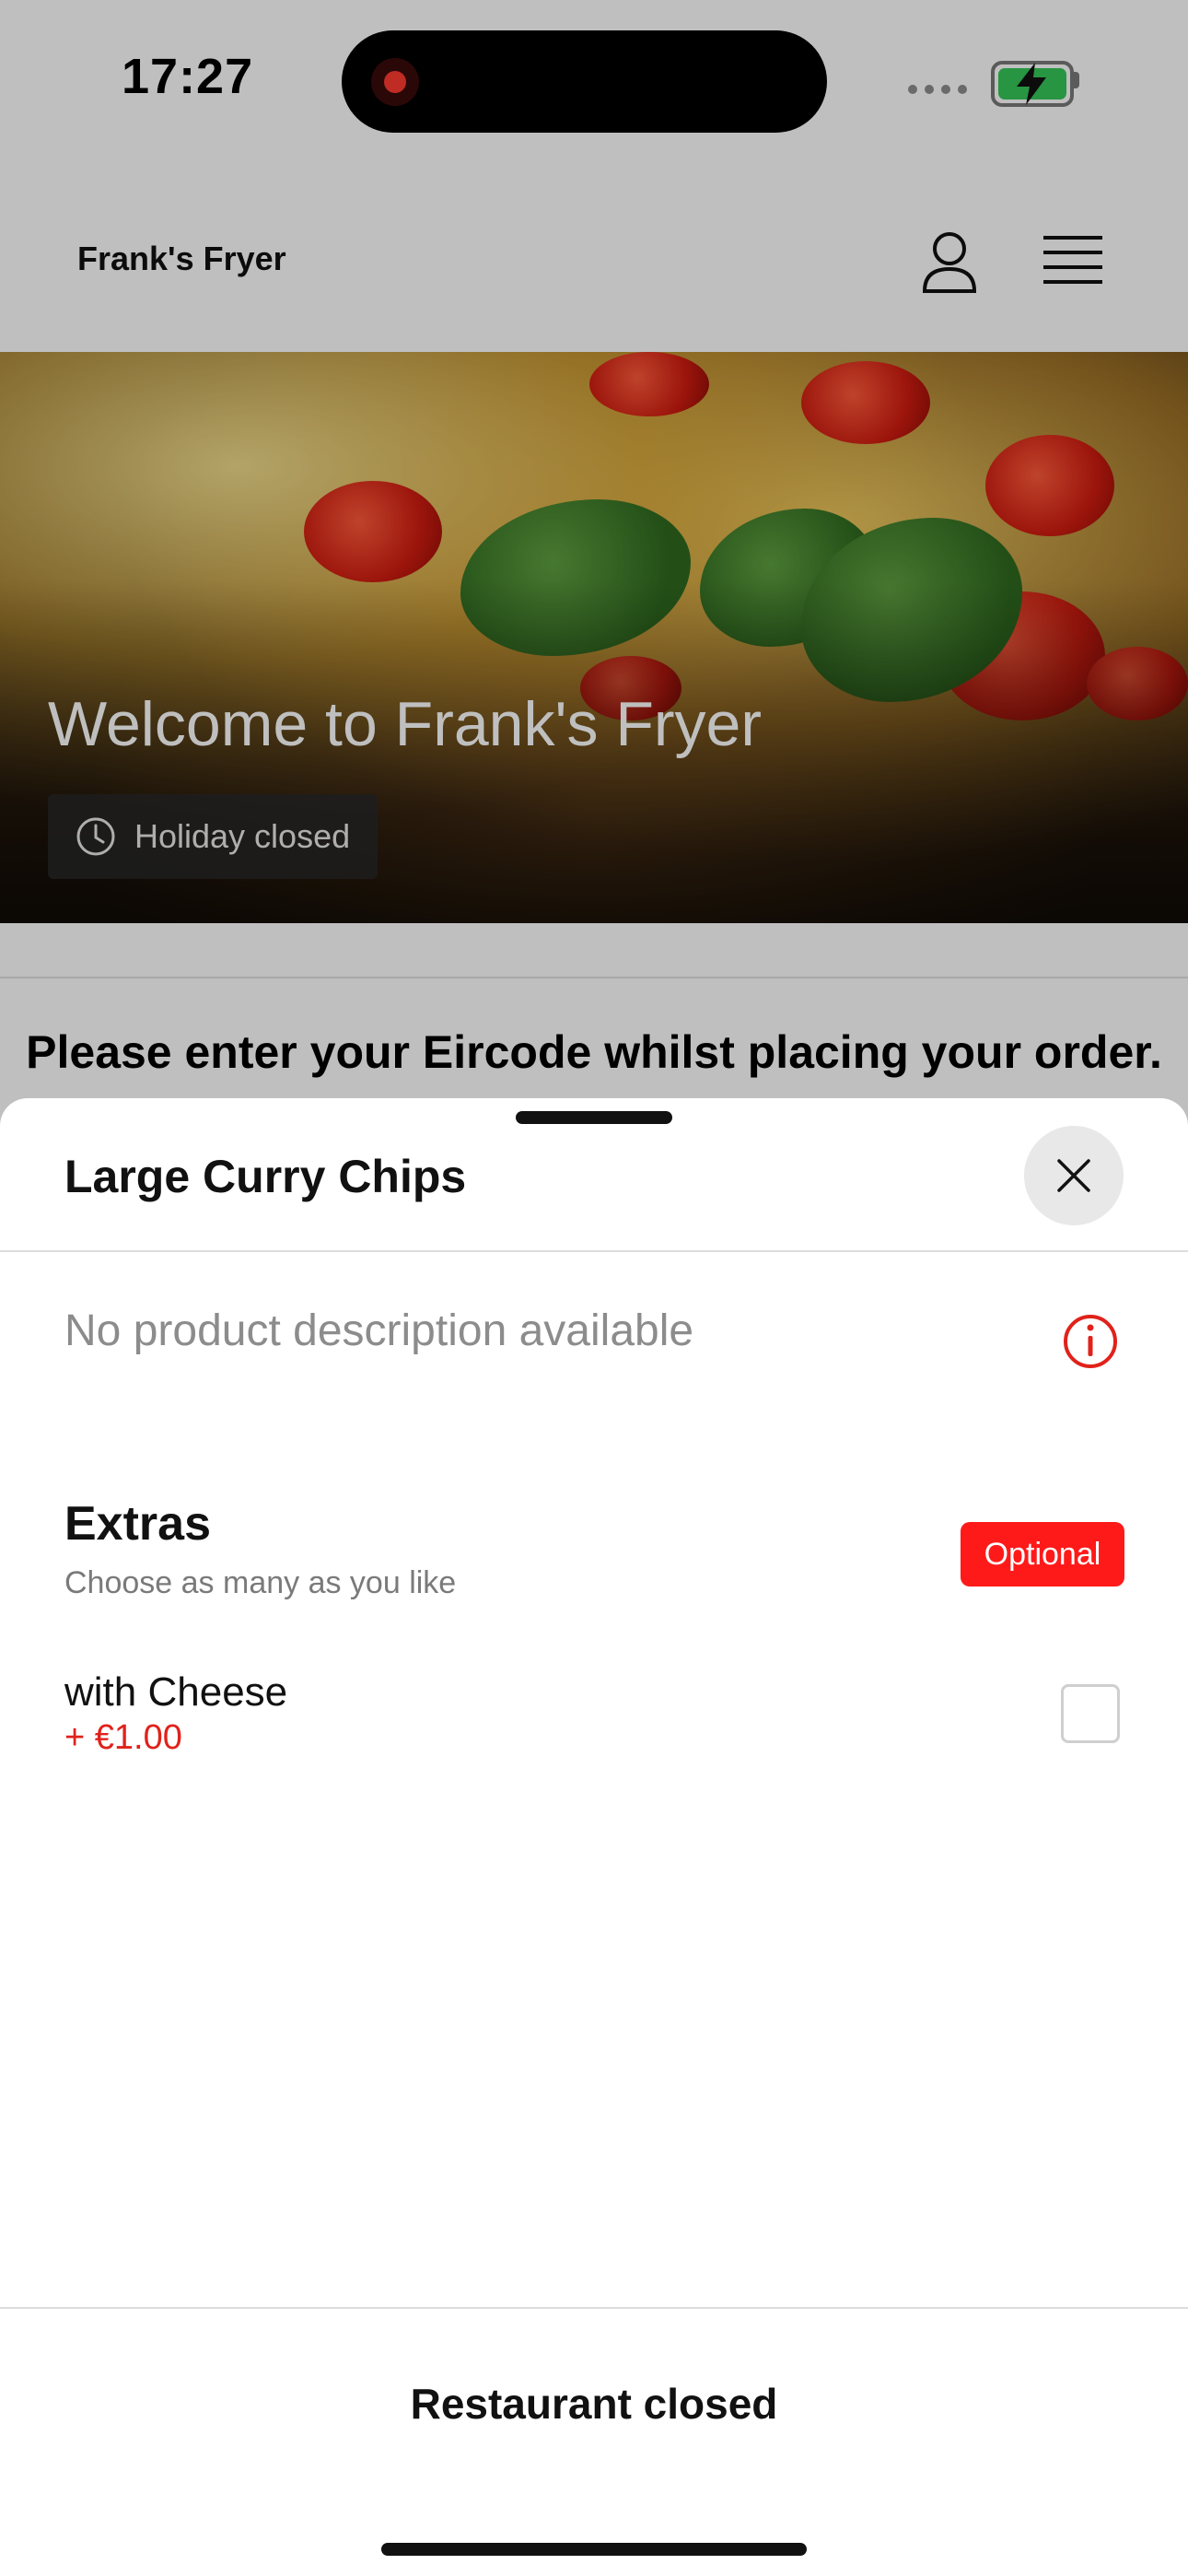  Describe the element at coordinates (594, 1251) in the screenshot. I see `divider` at that location.